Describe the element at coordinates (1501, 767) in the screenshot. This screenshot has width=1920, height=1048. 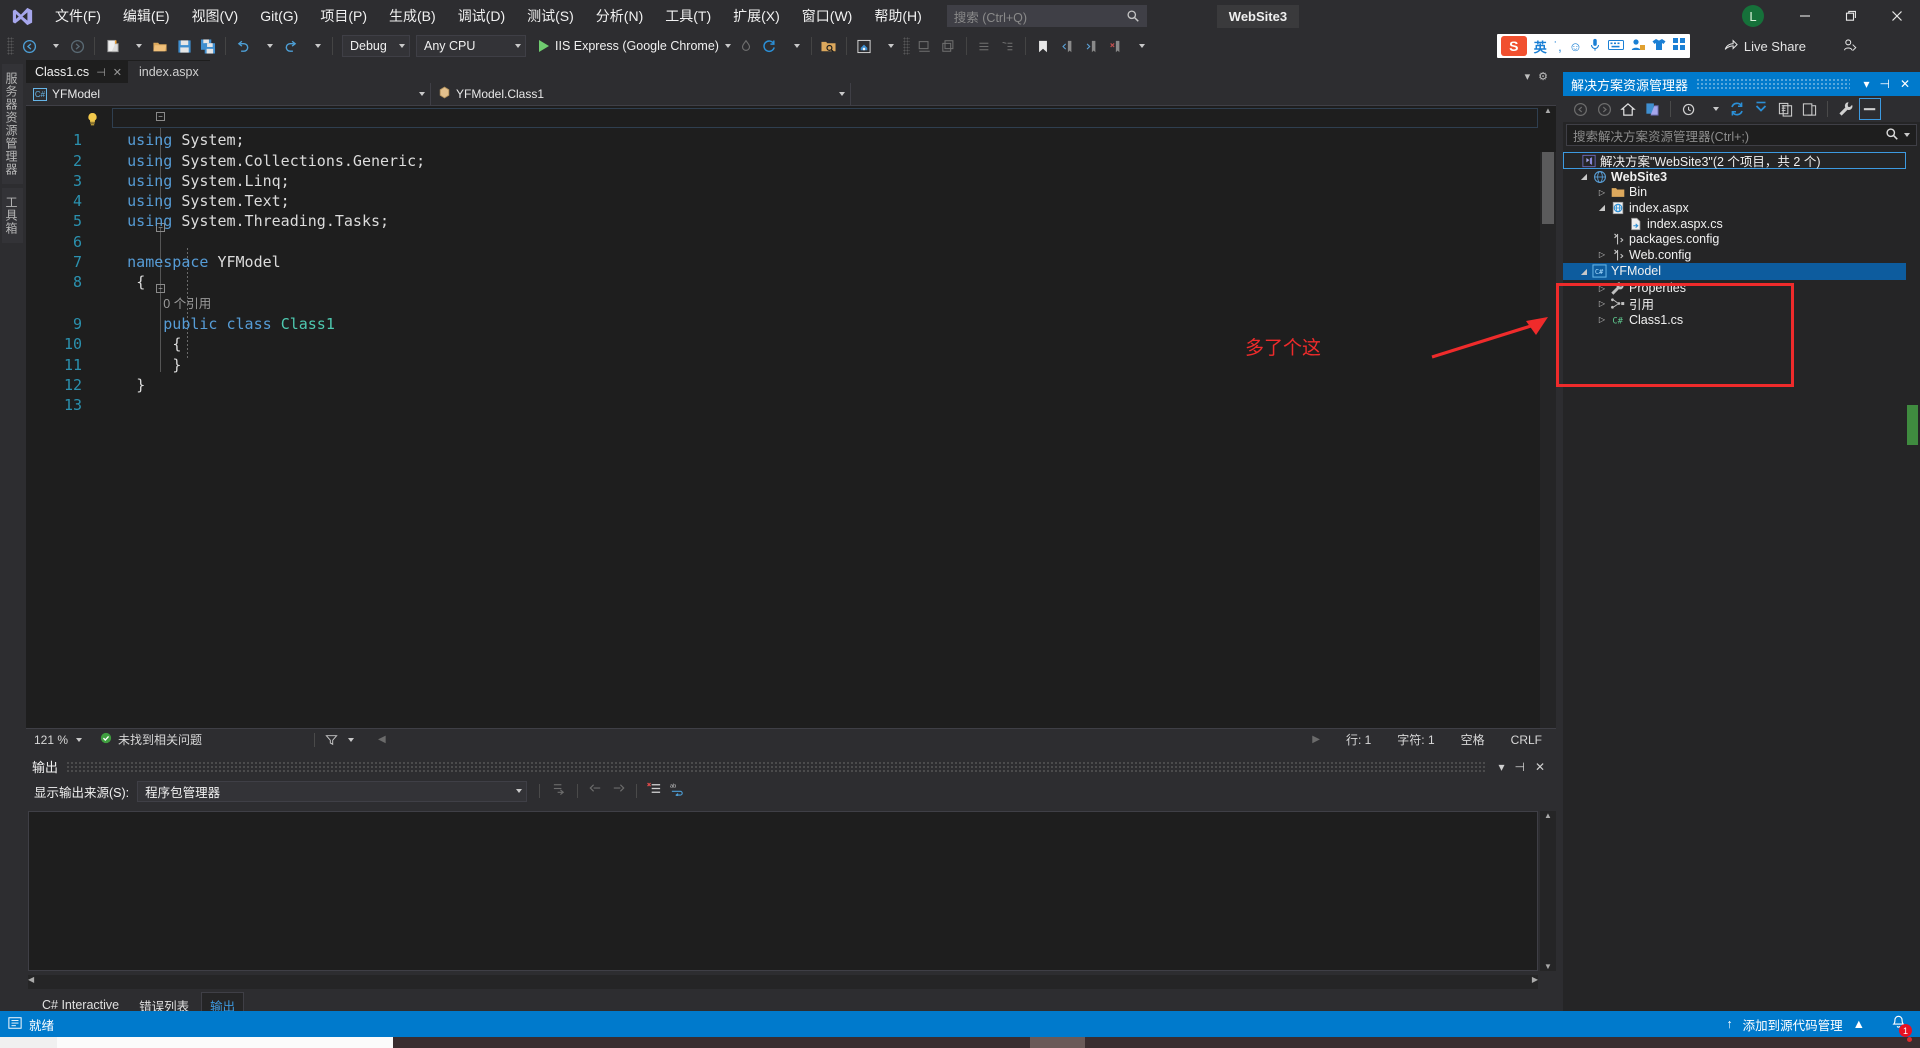
I see `chevron-down-icon: ▾` at that location.